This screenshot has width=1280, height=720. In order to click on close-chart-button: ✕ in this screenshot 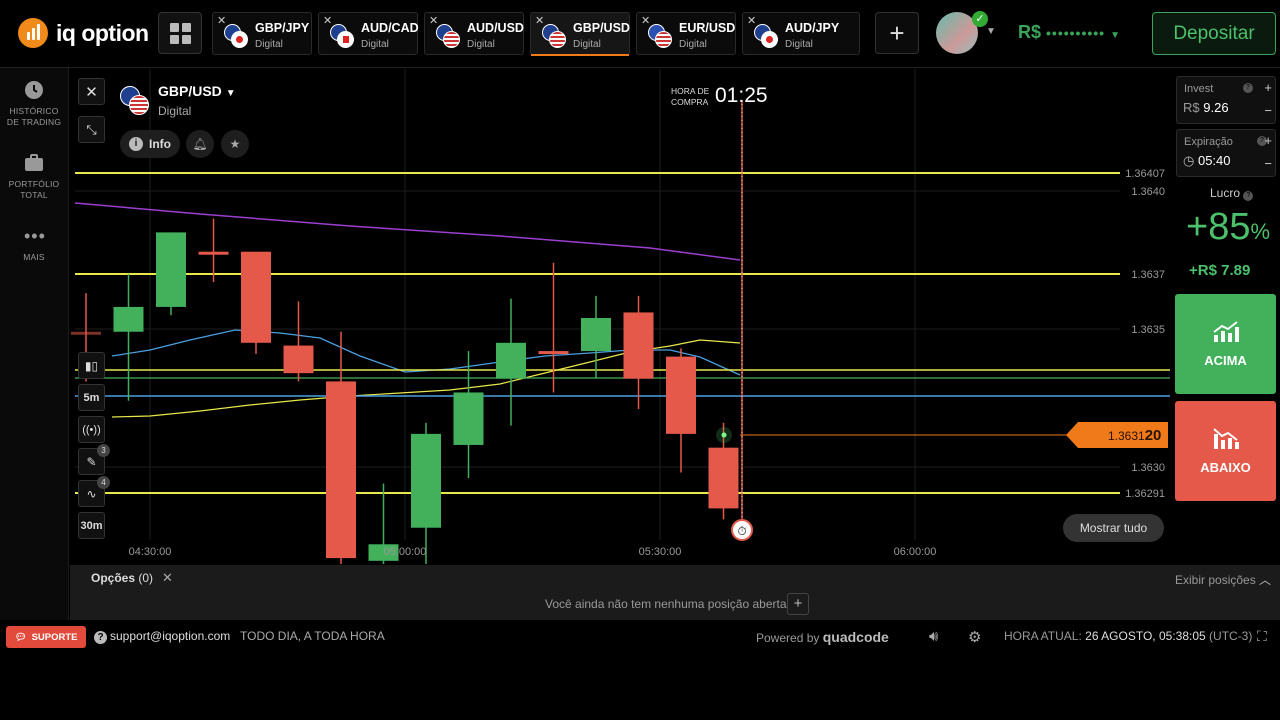, I will do `click(91, 91)`.